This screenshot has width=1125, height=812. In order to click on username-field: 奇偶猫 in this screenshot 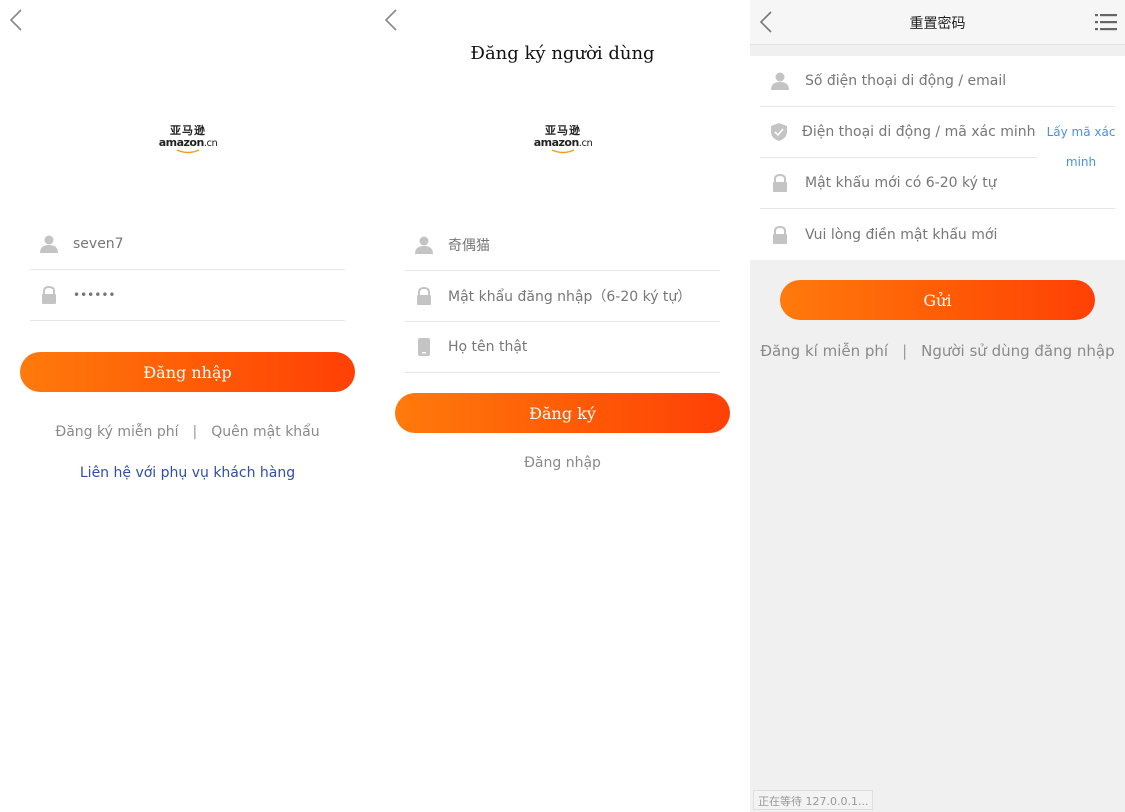, I will do `click(562, 245)`.